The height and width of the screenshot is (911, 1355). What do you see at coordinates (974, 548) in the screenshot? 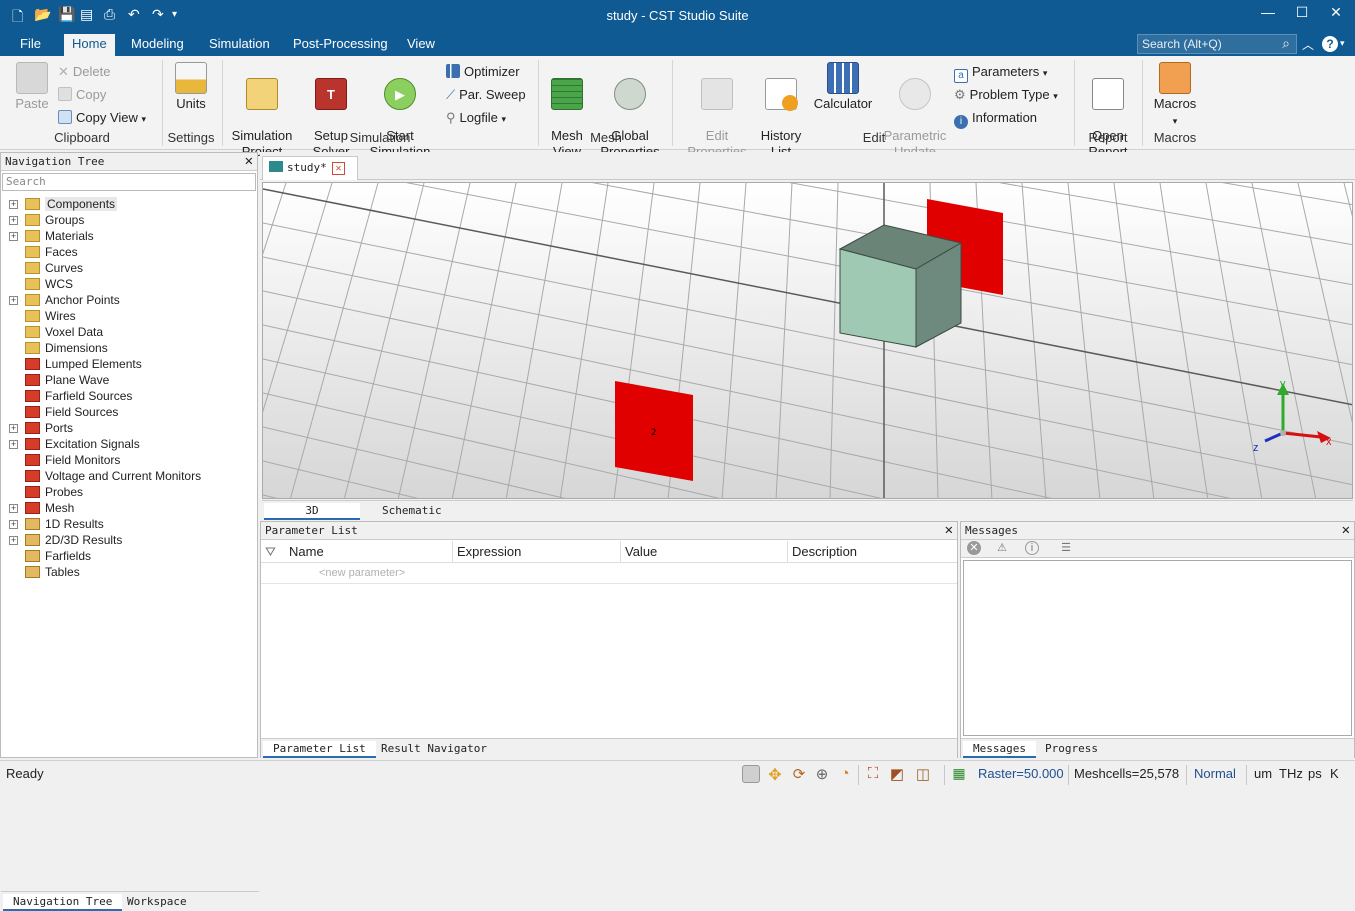
I see `error-filter-icon: ✕` at bounding box center [974, 548].